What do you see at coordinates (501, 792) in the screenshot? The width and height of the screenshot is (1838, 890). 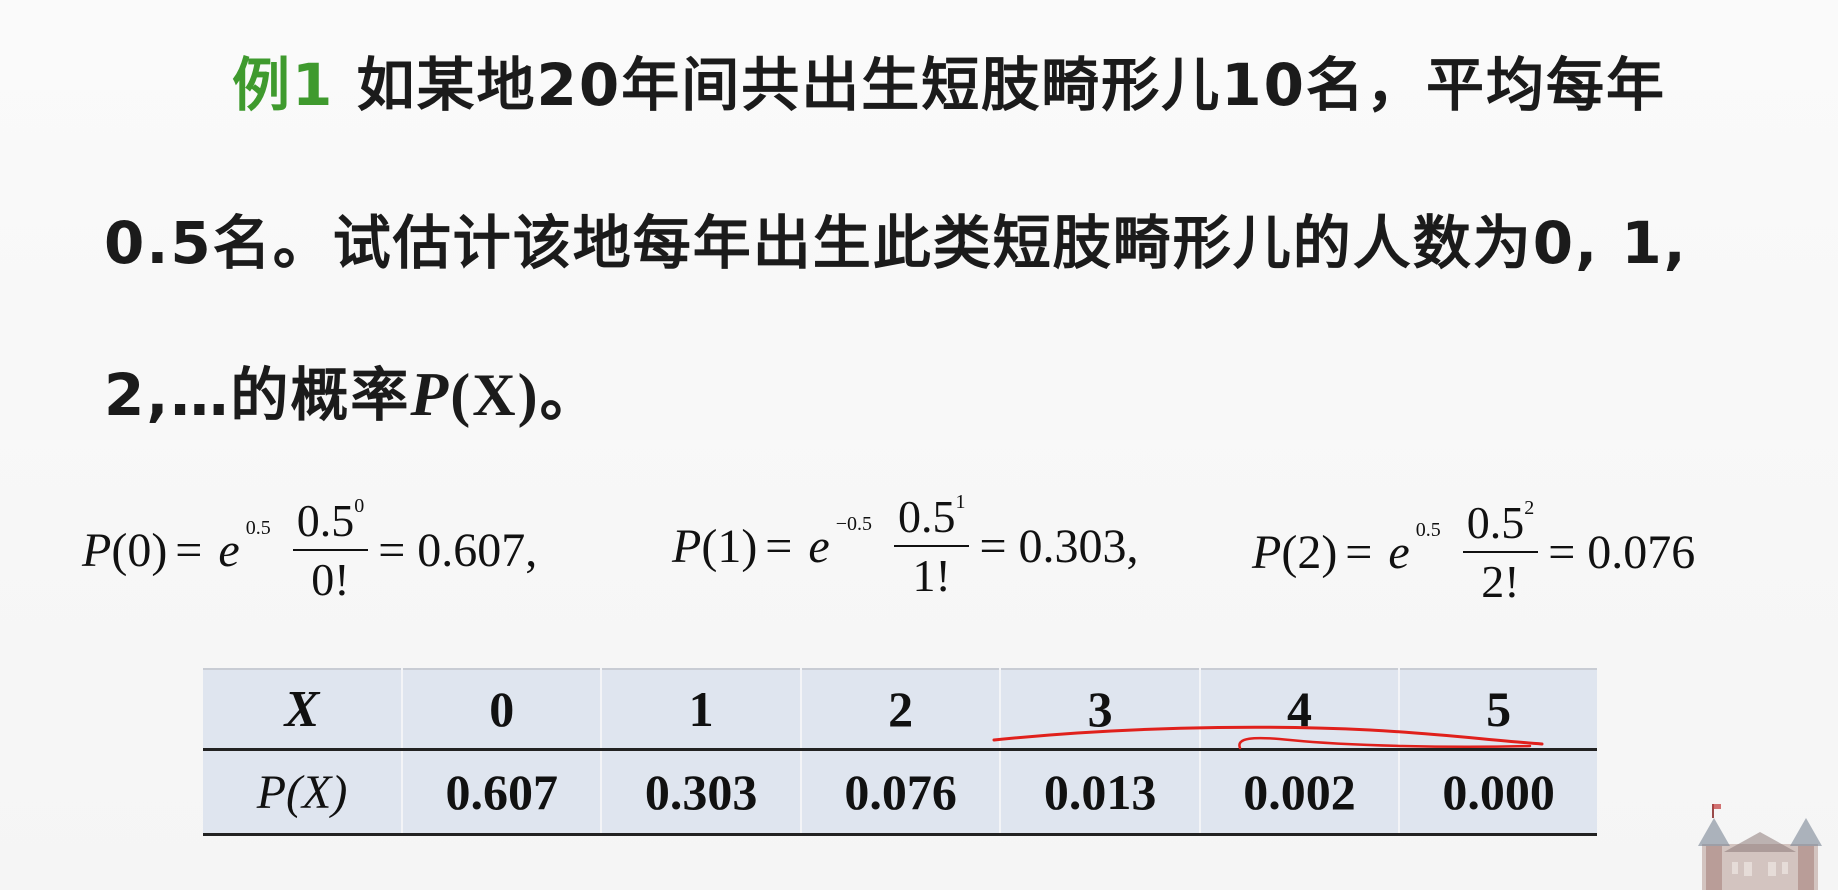 I see `table-cell-p: 0.607` at bounding box center [501, 792].